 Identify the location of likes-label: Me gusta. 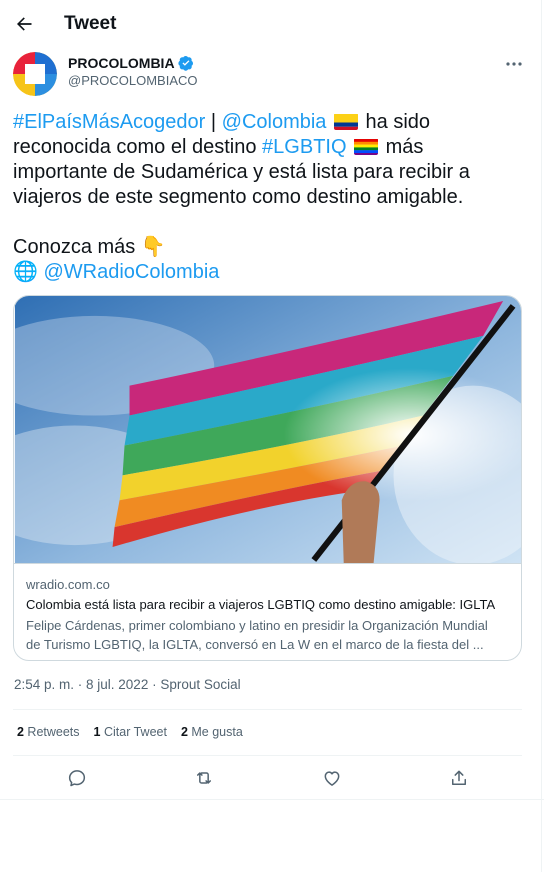
(215, 732).